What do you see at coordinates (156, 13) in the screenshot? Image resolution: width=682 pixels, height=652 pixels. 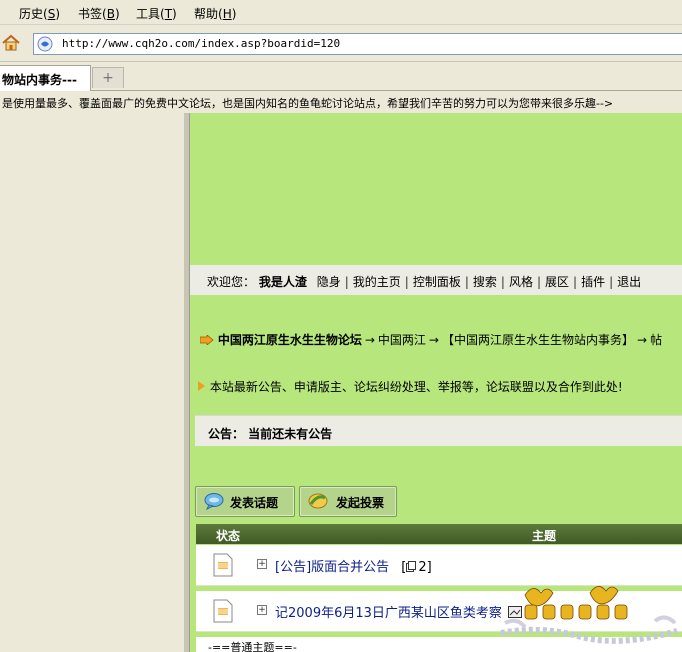 I see `menu-tools: 工具(T)` at bounding box center [156, 13].